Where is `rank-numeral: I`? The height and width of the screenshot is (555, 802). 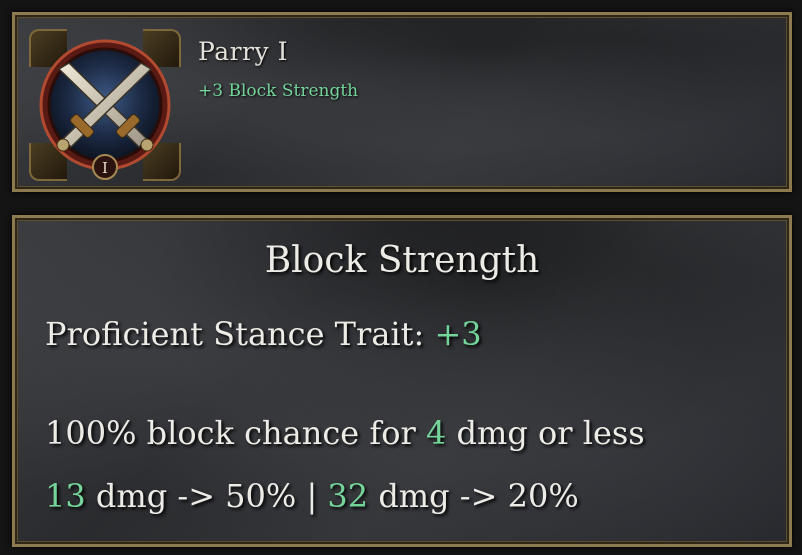
rank-numeral: I is located at coordinates (105, 168).